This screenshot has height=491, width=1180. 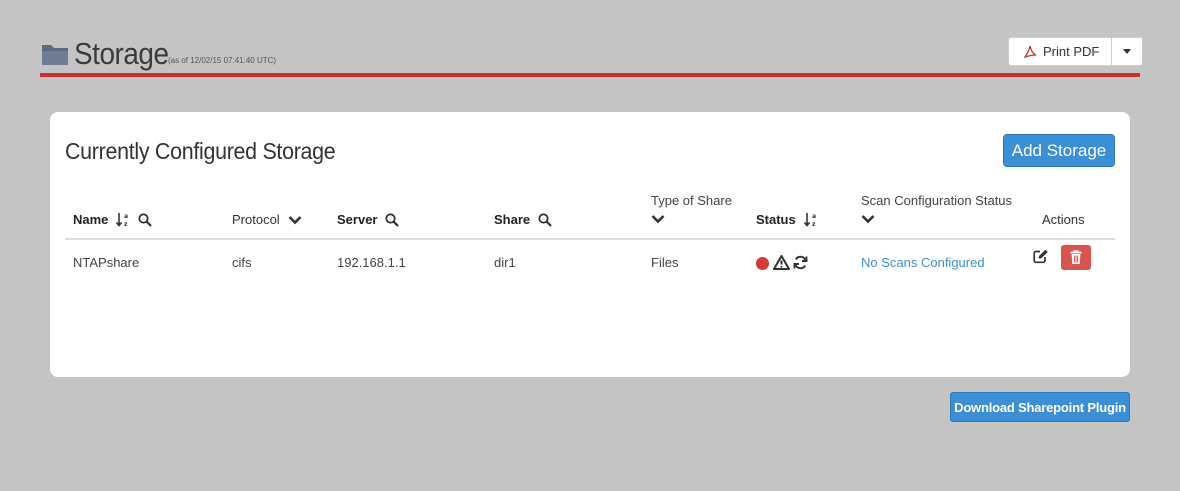 What do you see at coordinates (1030, 51) in the screenshot?
I see `pdf-icon` at bounding box center [1030, 51].